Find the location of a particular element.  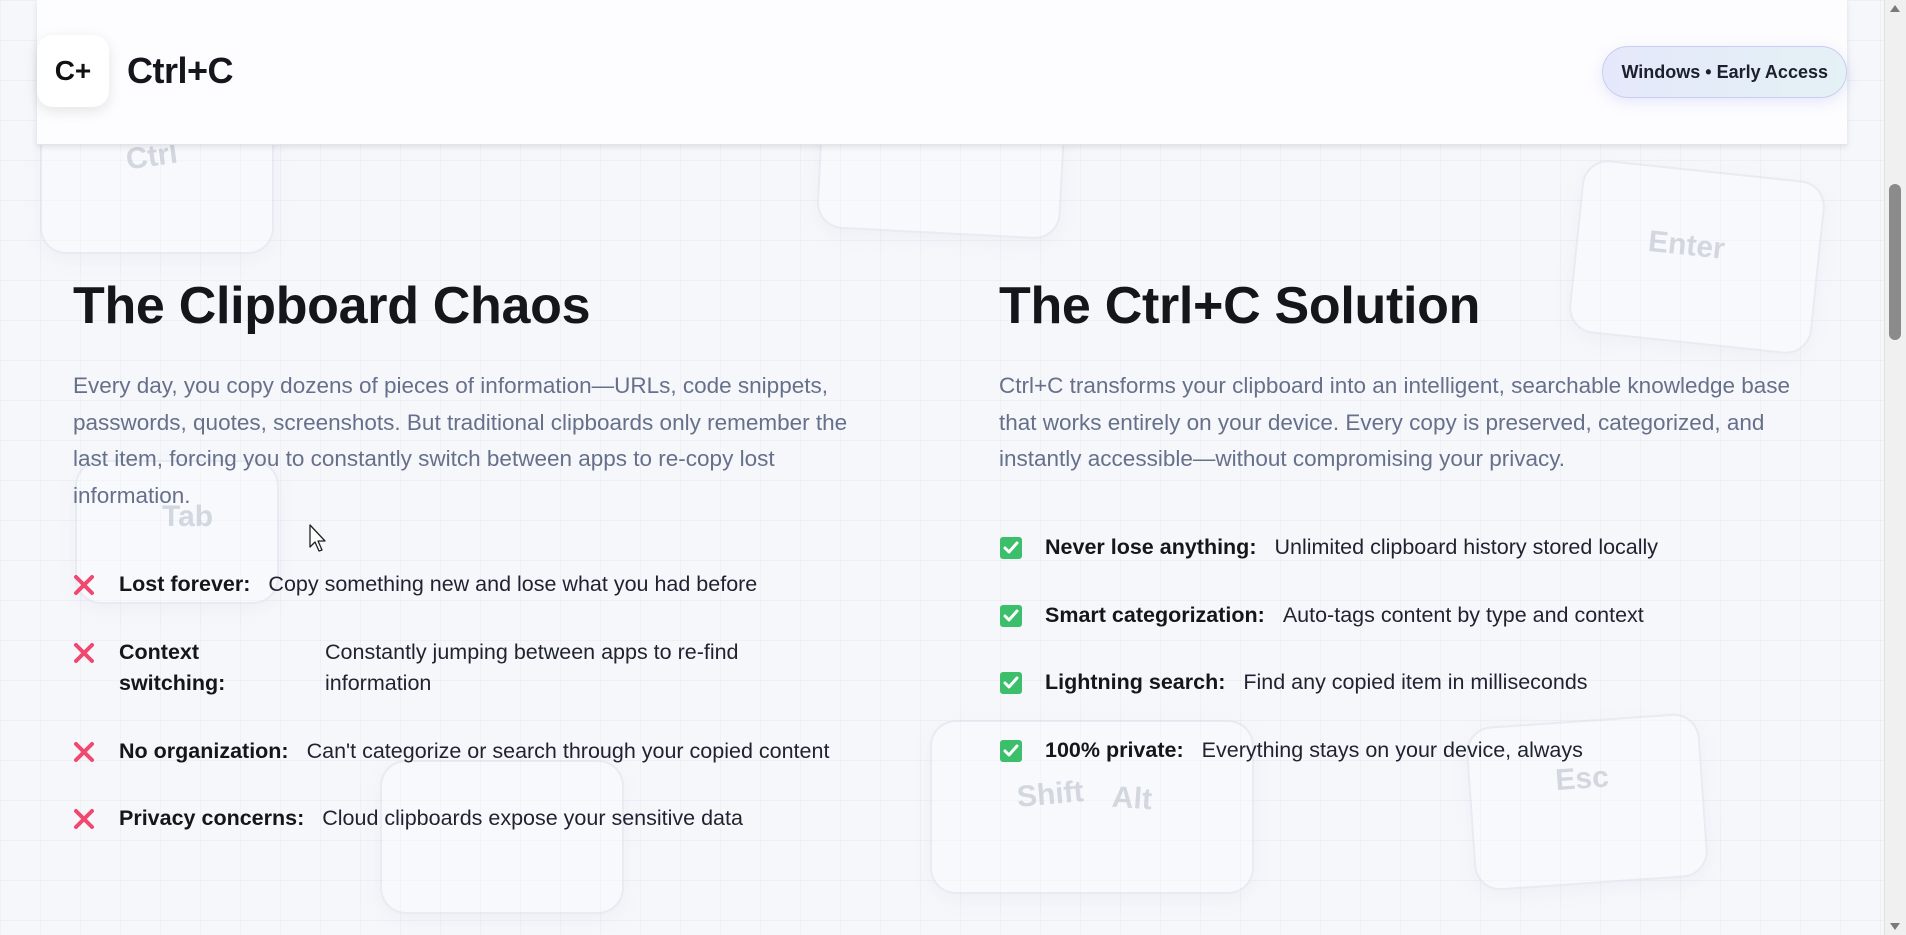

scroll-down-arrow-icon is located at coordinates (1895, 926).